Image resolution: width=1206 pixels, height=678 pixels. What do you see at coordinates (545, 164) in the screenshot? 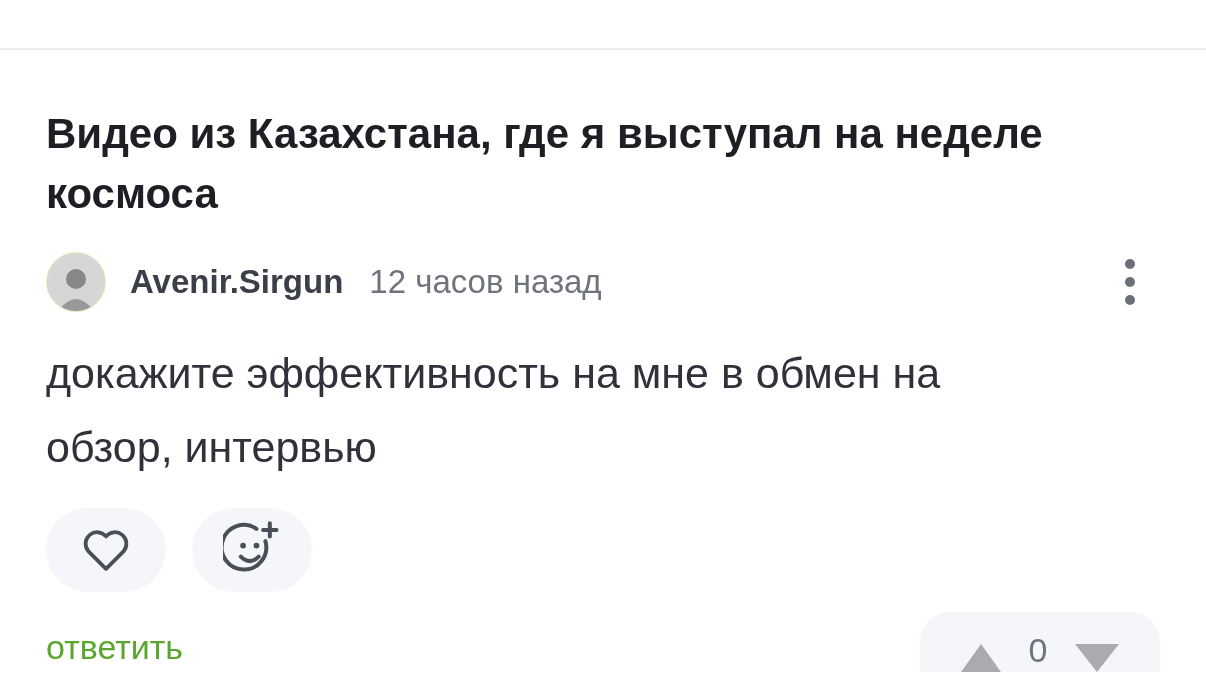
I see `post-title: Видео из Казахстана, где я выступал на неделе космоса` at bounding box center [545, 164].